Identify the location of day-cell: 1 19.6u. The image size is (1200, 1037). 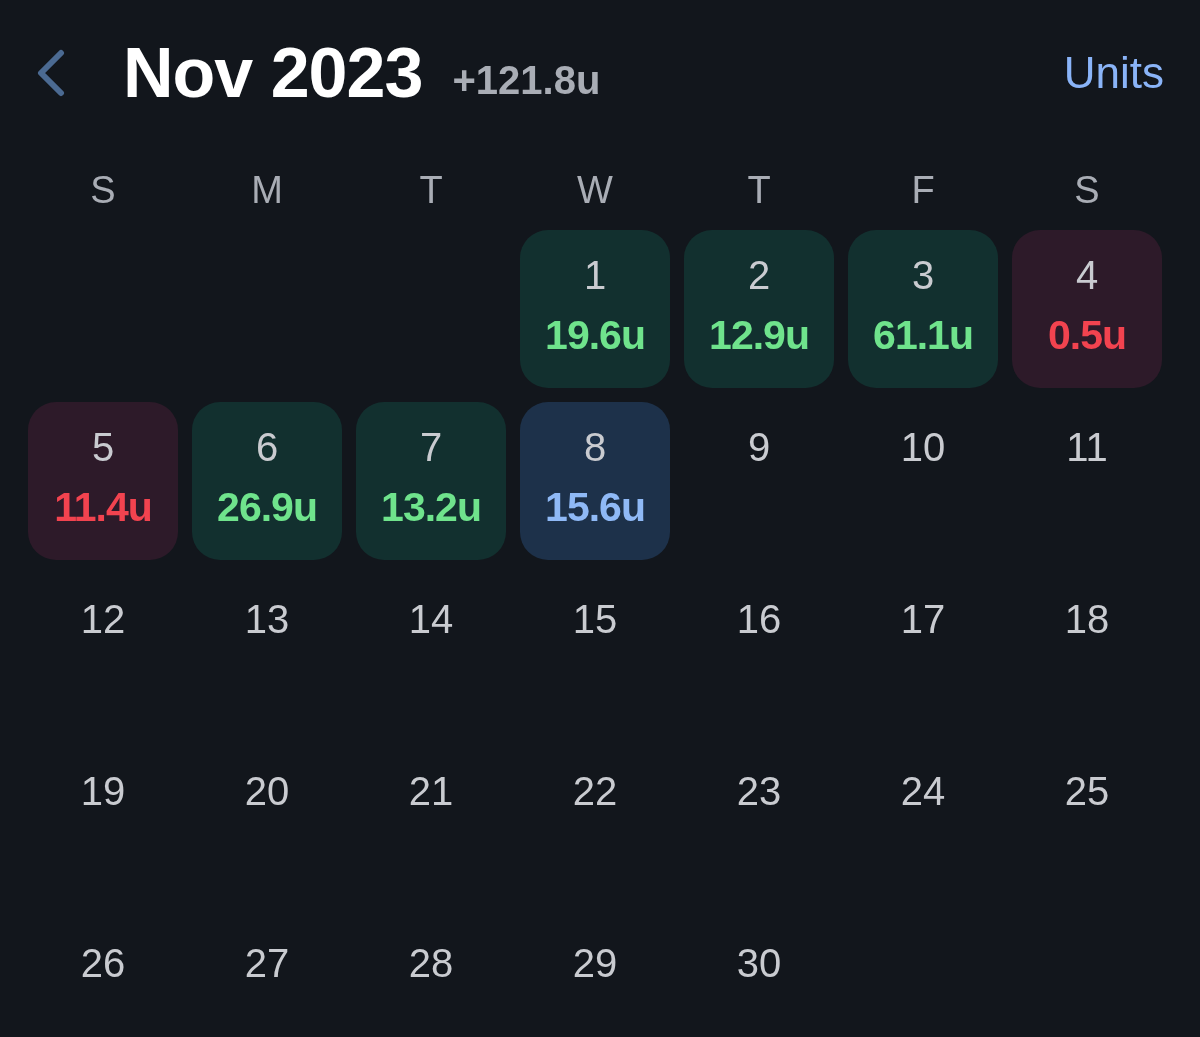
(595, 309).